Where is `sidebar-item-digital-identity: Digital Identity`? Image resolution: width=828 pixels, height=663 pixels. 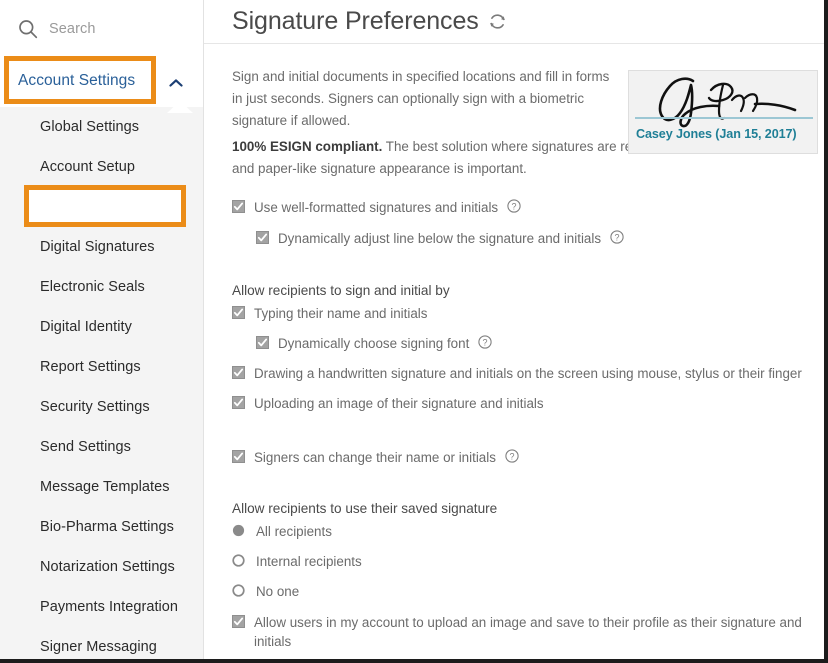 sidebar-item-digital-identity: Digital Identity is located at coordinates (101, 327).